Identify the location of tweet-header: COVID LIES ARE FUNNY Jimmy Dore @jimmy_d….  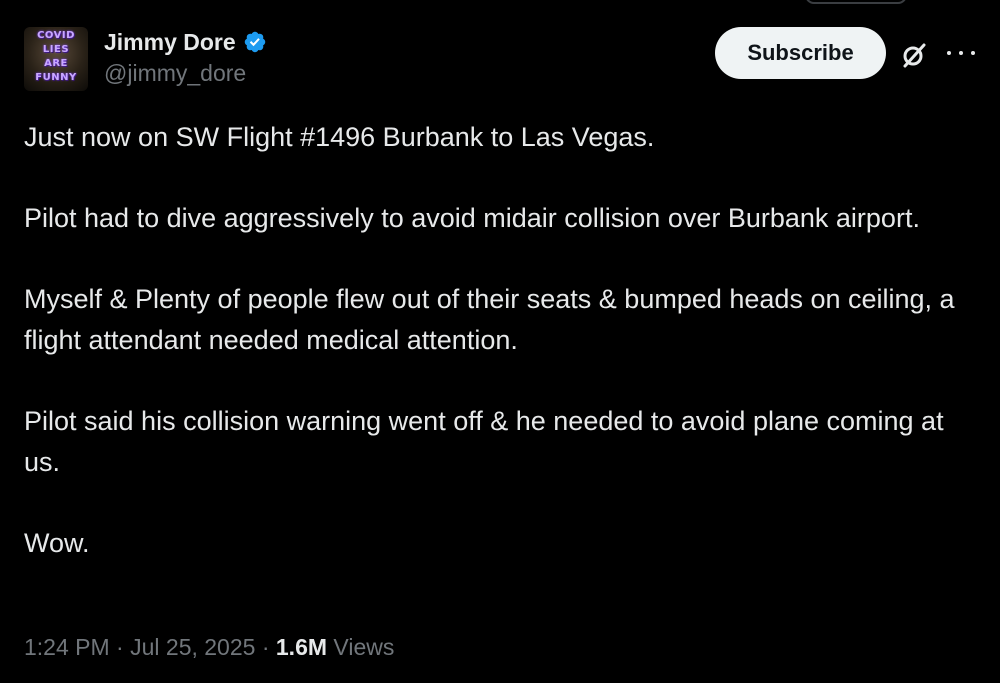
(500, 59).